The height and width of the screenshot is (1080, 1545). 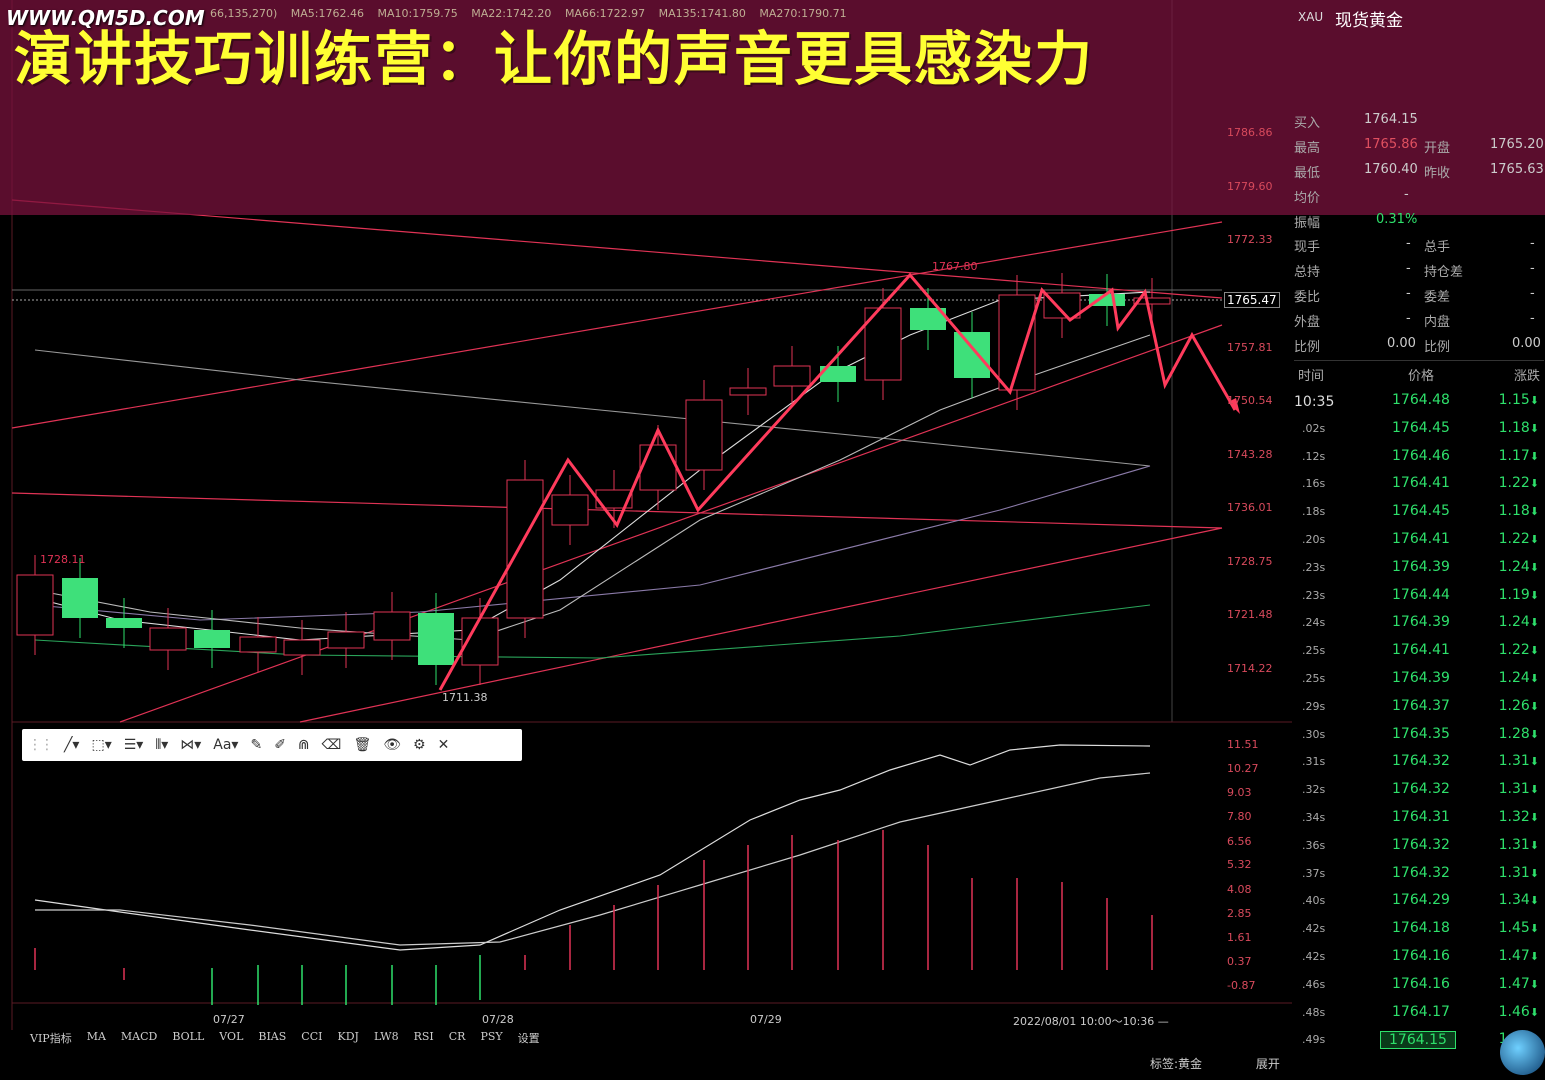 I want to click on tick-price: 1764.45, so click(x=1421, y=427).